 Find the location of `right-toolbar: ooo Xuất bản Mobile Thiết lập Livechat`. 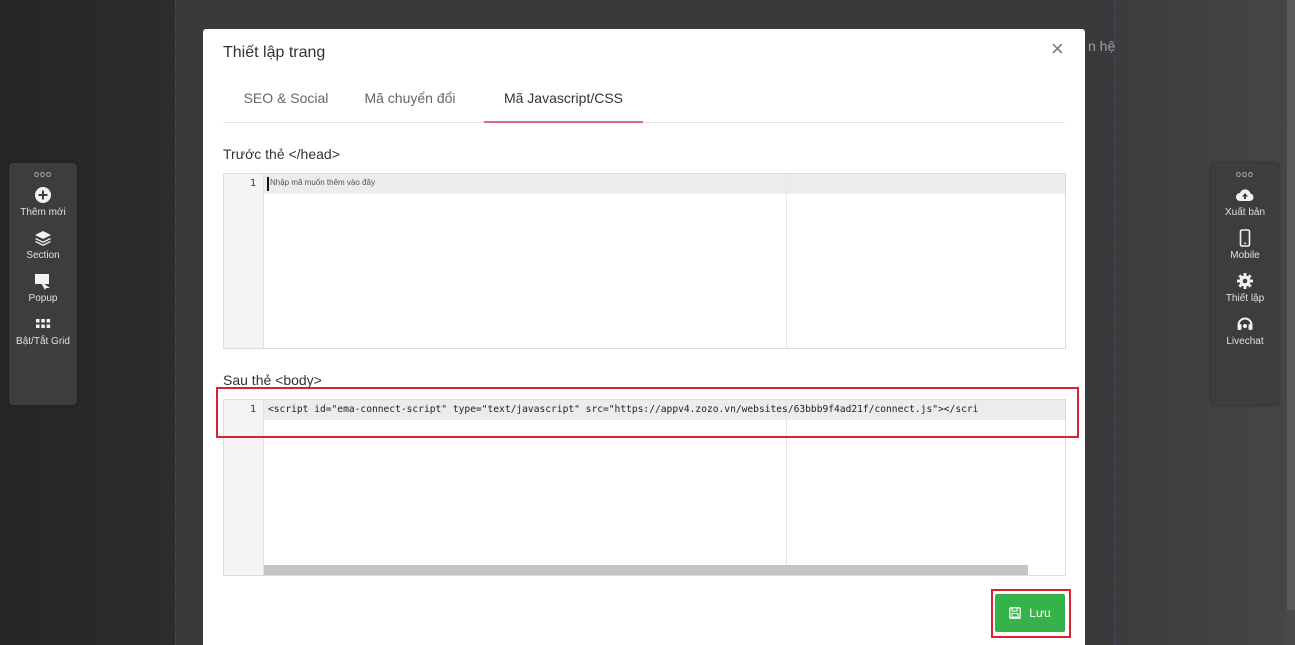

right-toolbar: ooo Xuất bản Mobile Thiết lập Livechat is located at coordinates (1245, 284).